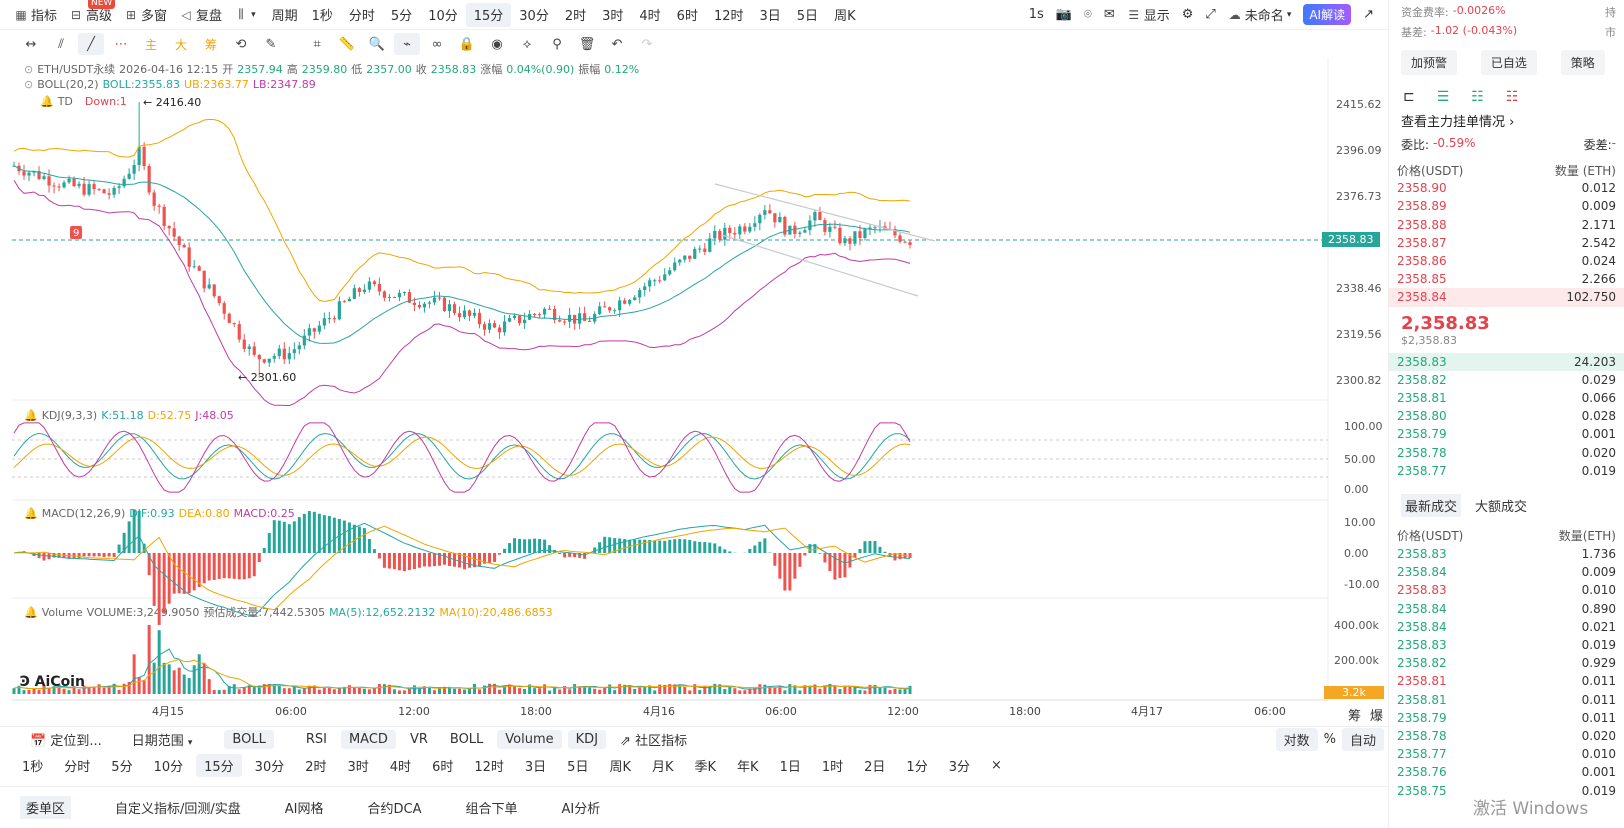 The image size is (1624, 828). What do you see at coordinates (959, 765) in the screenshot?
I see `period-option: 3分` at bounding box center [959, 765].